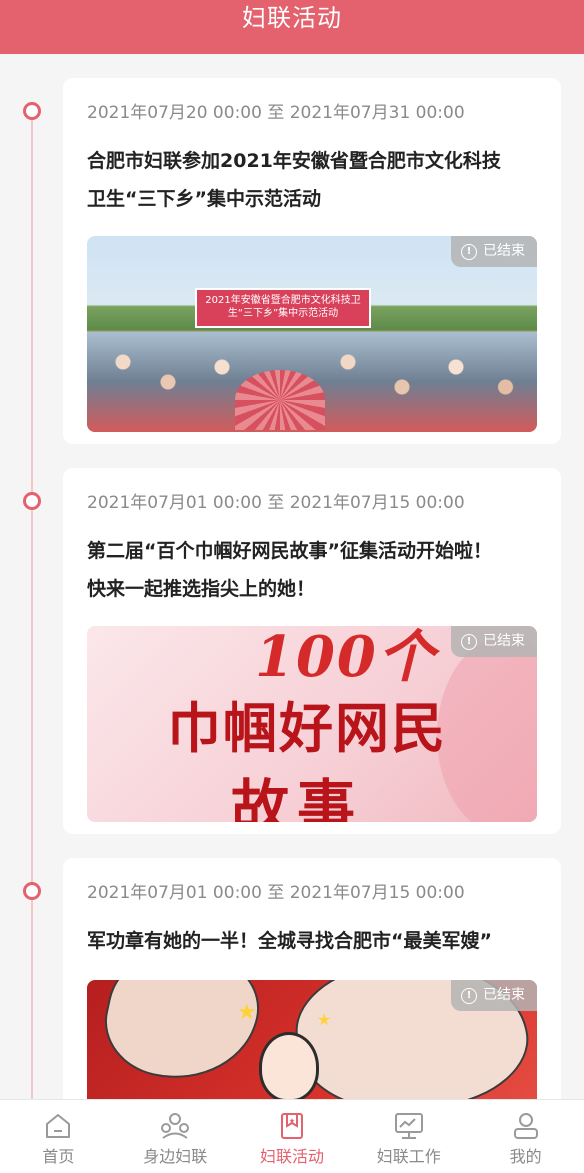  Describe the element at coordinates (292, 18) in the screenshot. I see `page-title: 妇联活动` at that location.